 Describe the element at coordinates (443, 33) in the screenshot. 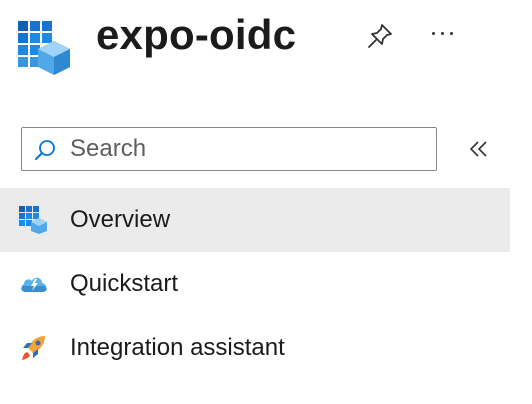

I see `more-icon` at that location.